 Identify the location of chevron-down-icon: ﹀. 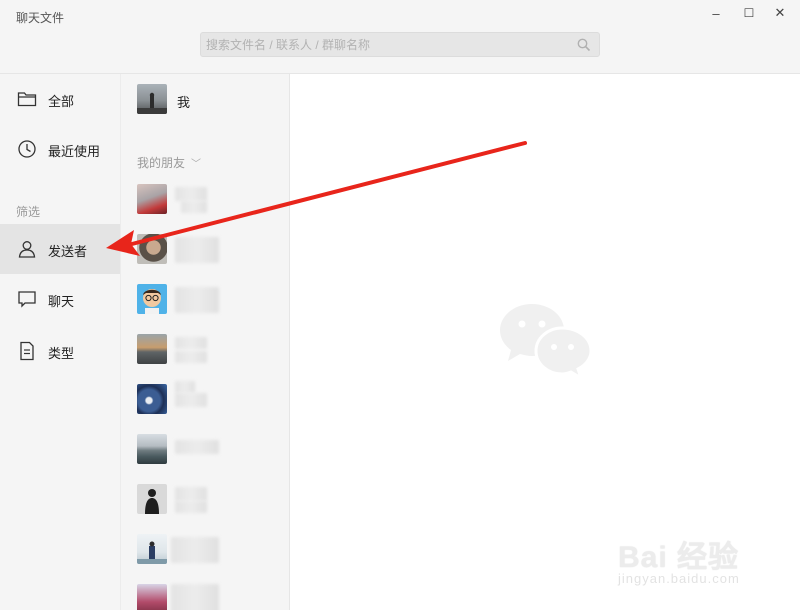
(196, 164).